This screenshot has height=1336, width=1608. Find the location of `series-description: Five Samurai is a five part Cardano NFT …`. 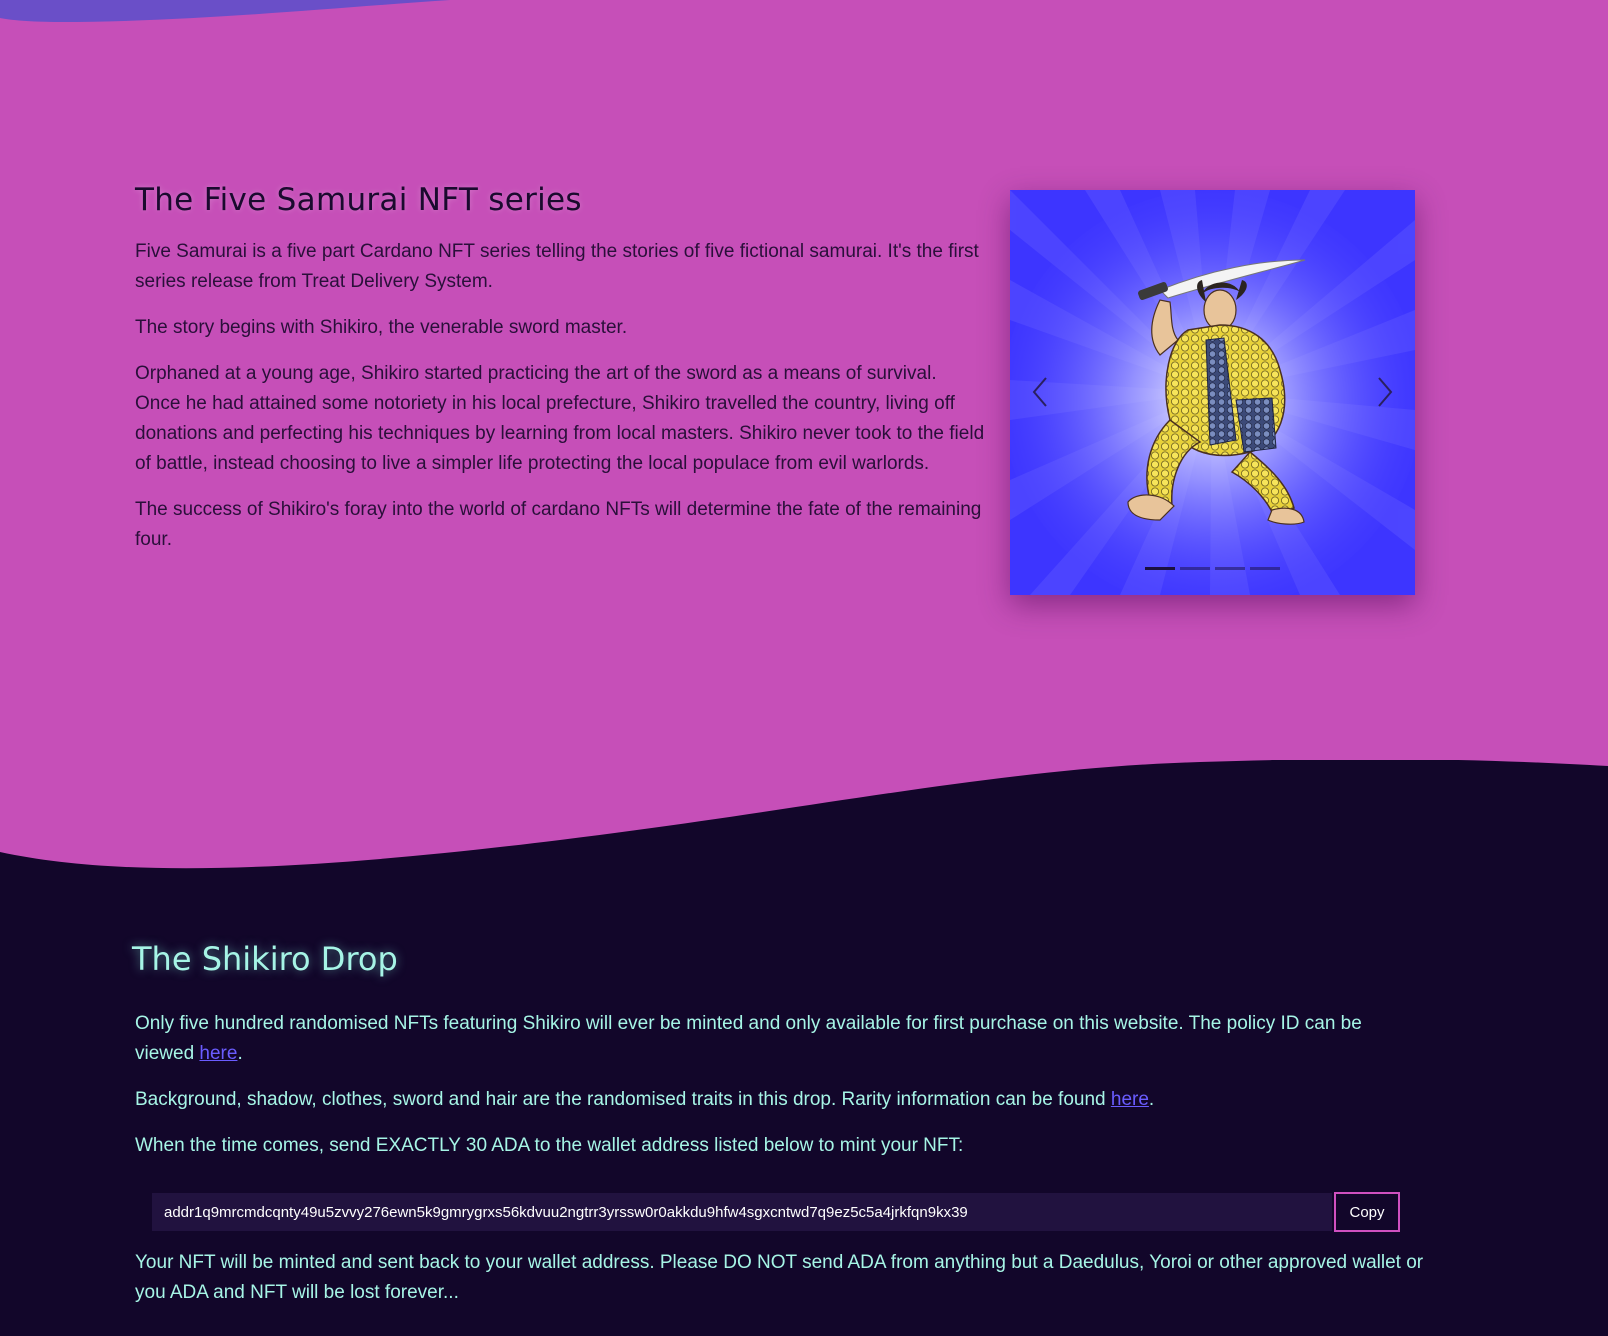

series-description: Five Samurai is a five part Cardano NFT … is located at coordinates (561, 404).